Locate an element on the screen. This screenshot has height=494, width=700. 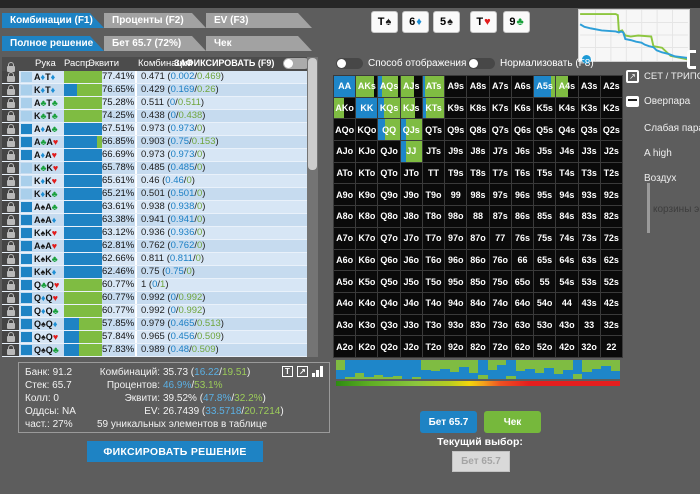
matrix-cell-K2o: K2o is located at coordinates (367, 346).